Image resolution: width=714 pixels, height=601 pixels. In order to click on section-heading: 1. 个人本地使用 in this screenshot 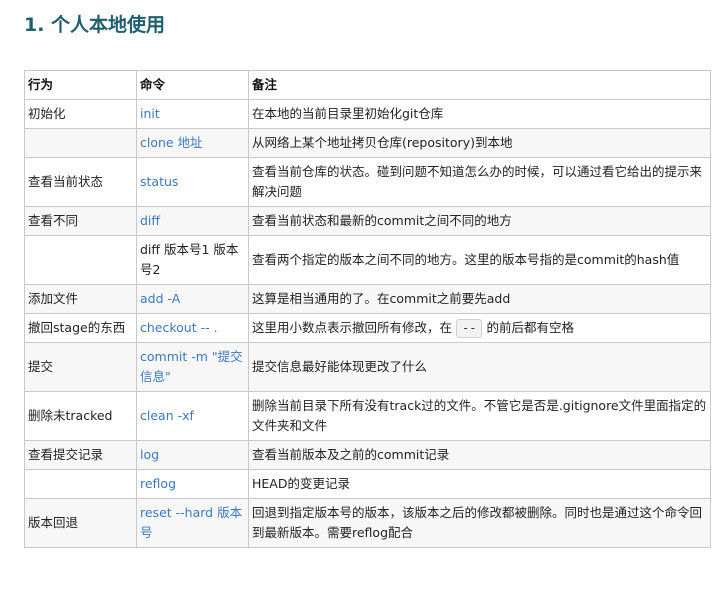, I will do `click(95, 25)`.